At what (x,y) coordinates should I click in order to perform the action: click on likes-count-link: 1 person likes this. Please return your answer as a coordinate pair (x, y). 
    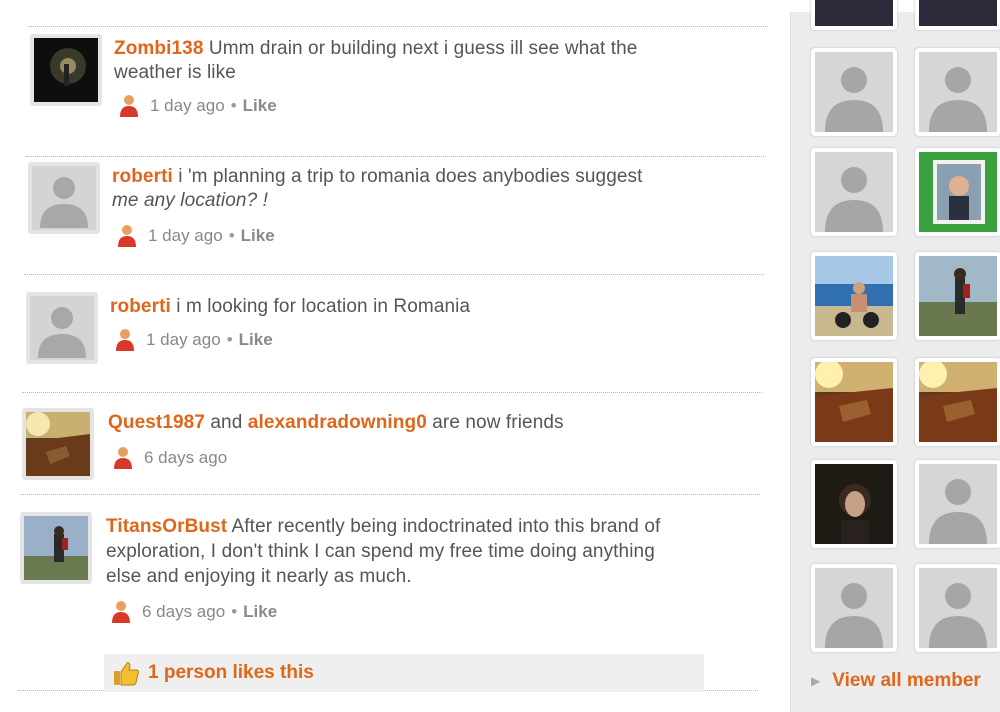
    Looking at the image, I should click on (231, 673).